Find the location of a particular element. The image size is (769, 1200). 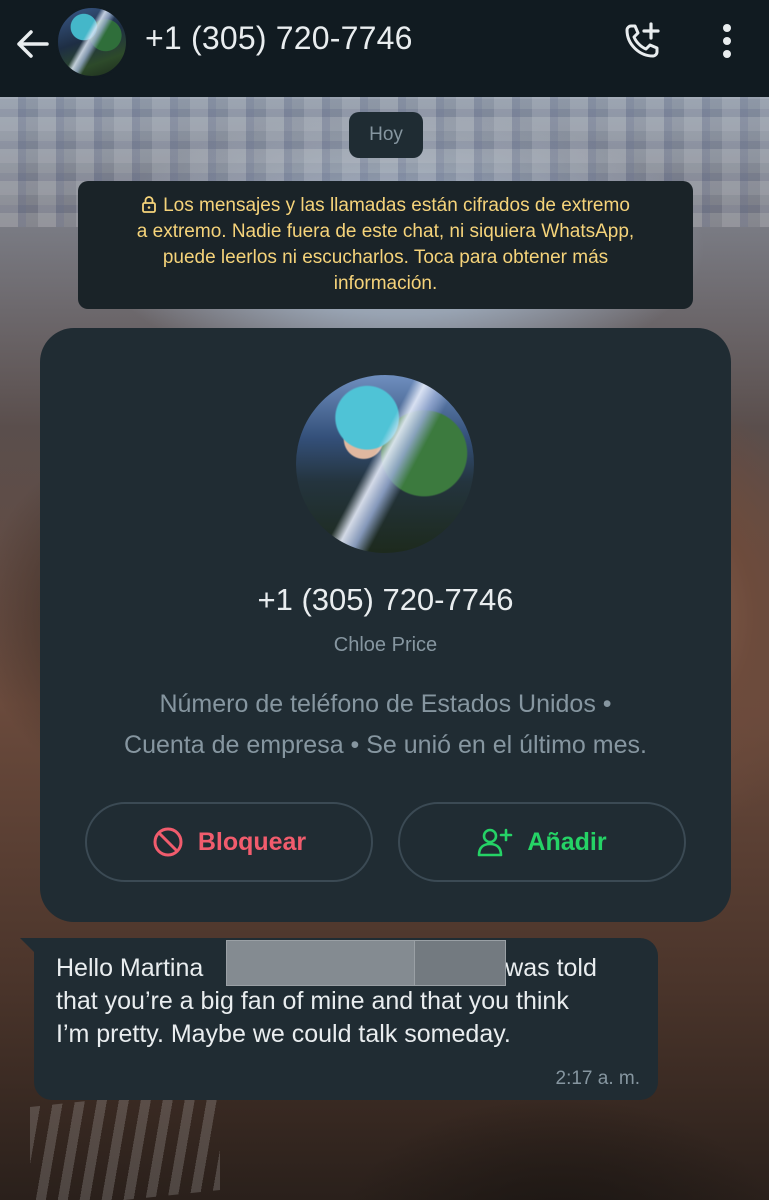

add-contact-button: Añadir is located at coordinates (542, 842).